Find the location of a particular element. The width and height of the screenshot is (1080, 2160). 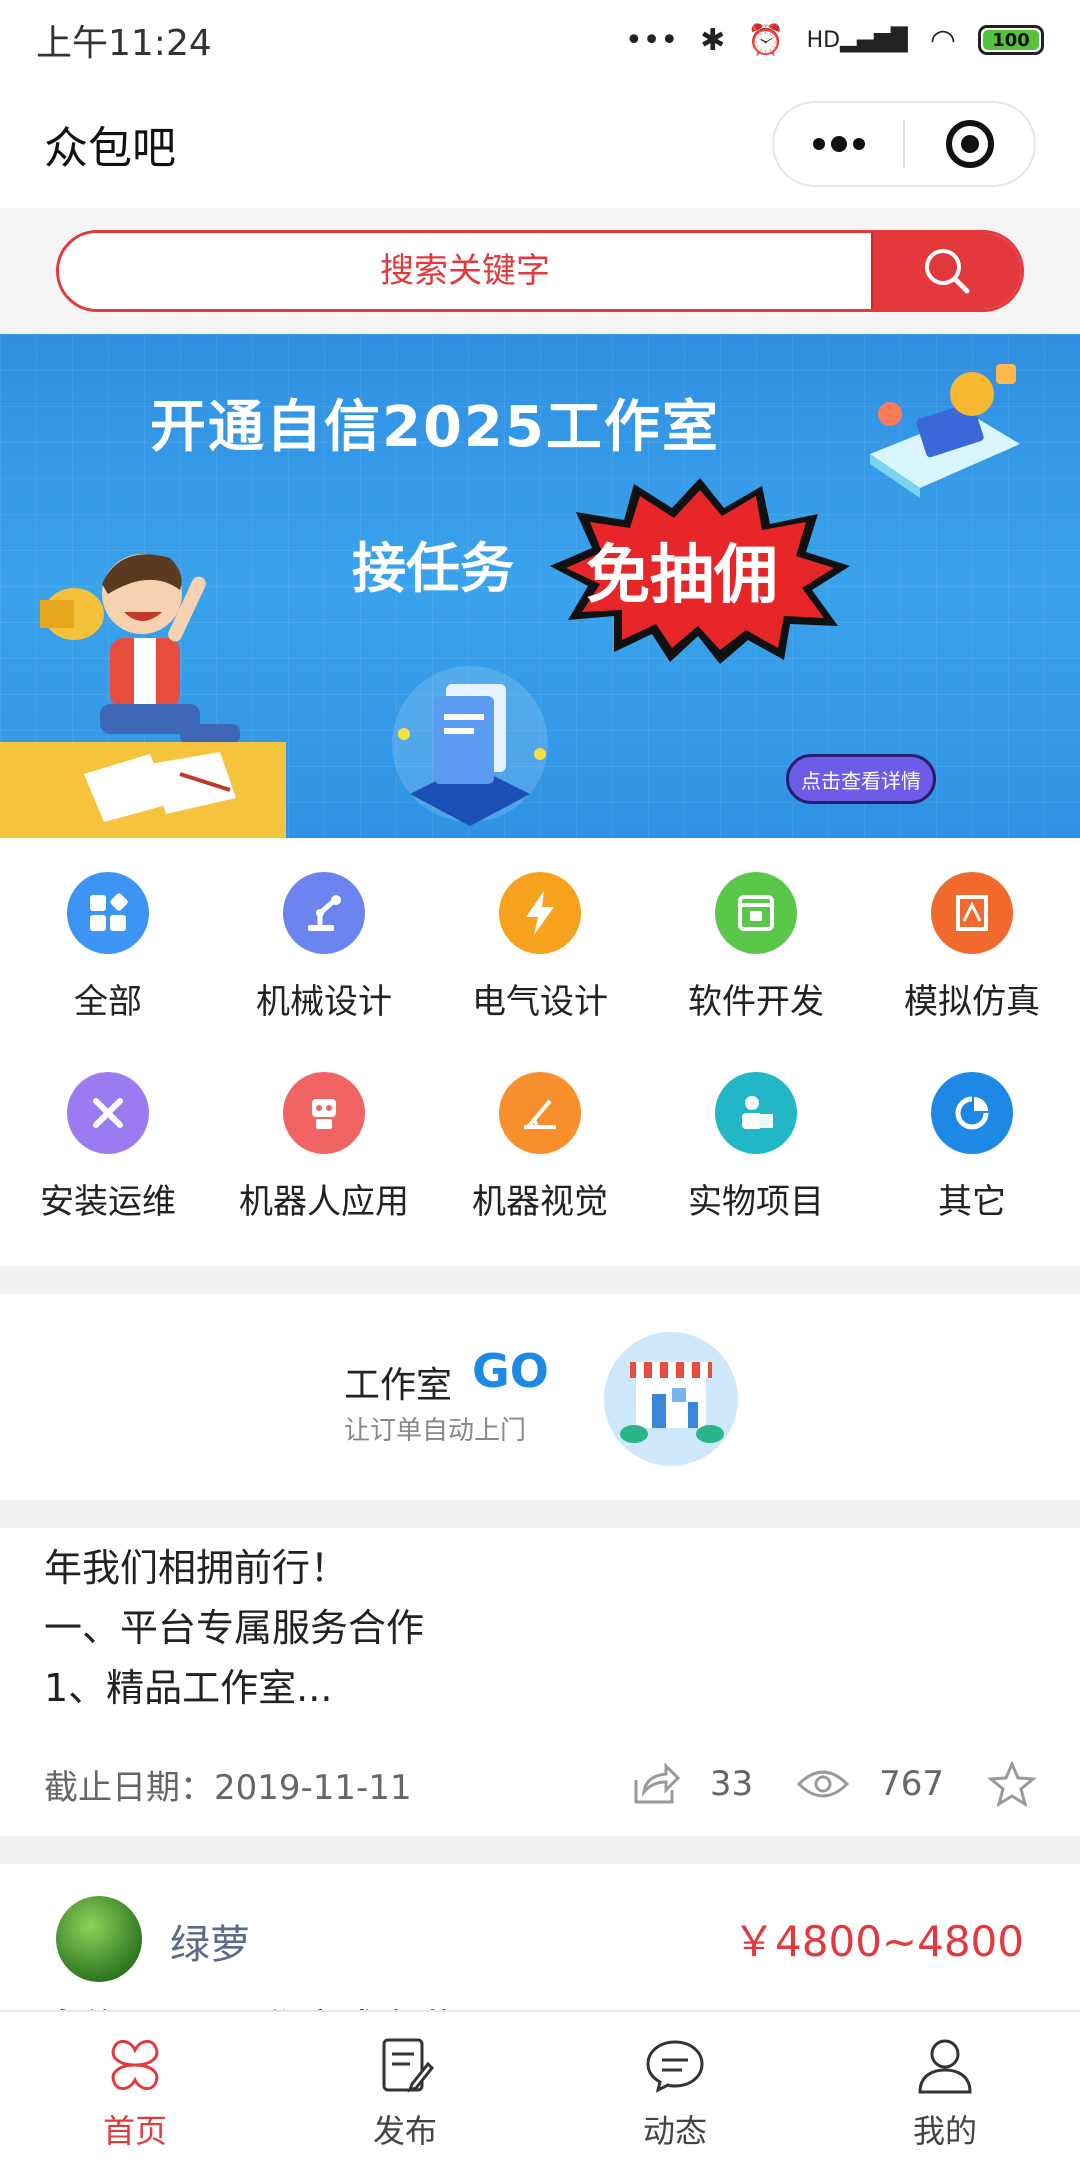

studio-entry: 工作室 GO 让订单自动上门 is located at coordinates (540, 1397).